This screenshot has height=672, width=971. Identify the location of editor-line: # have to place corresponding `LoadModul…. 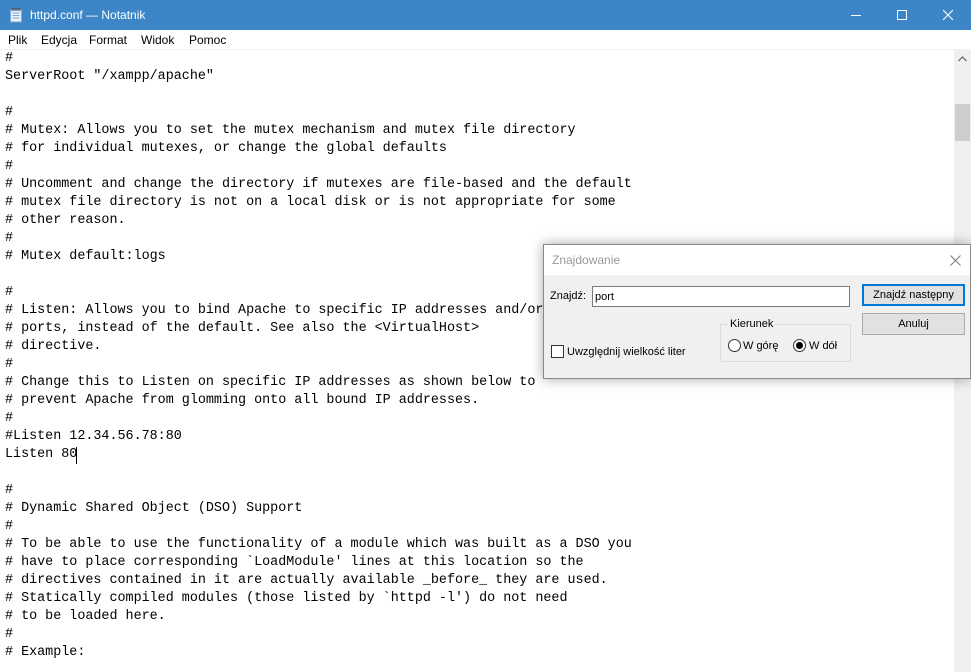
(294, 562).